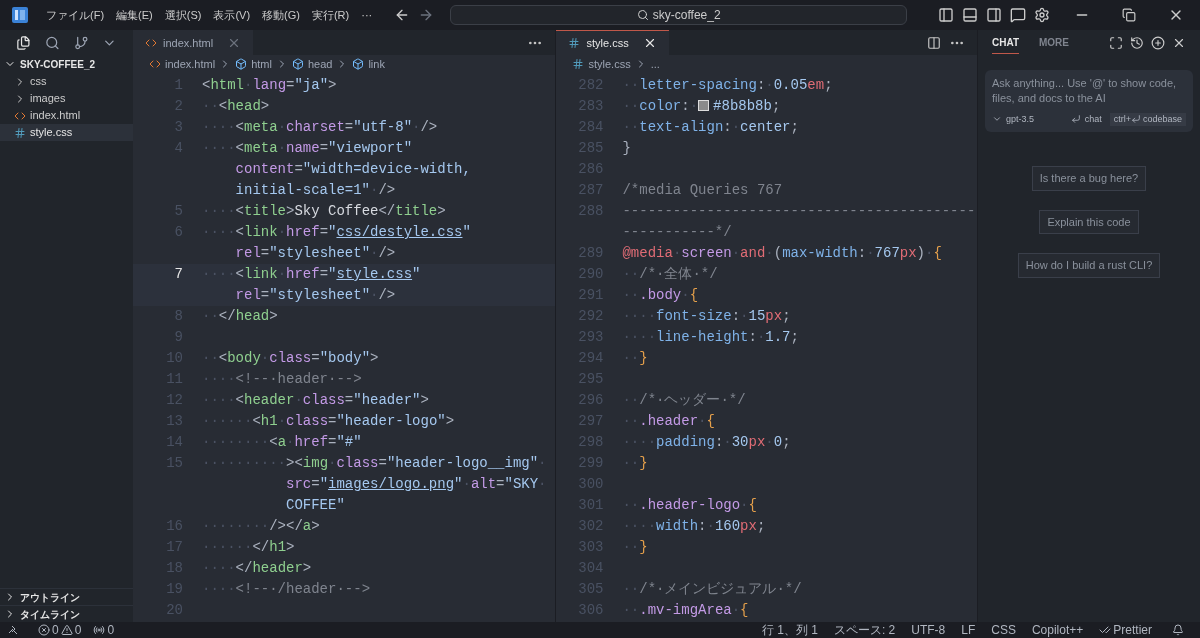  Describe the element at coordinates (753, 253) in the screenshot. I see `code-token: and` at that location.